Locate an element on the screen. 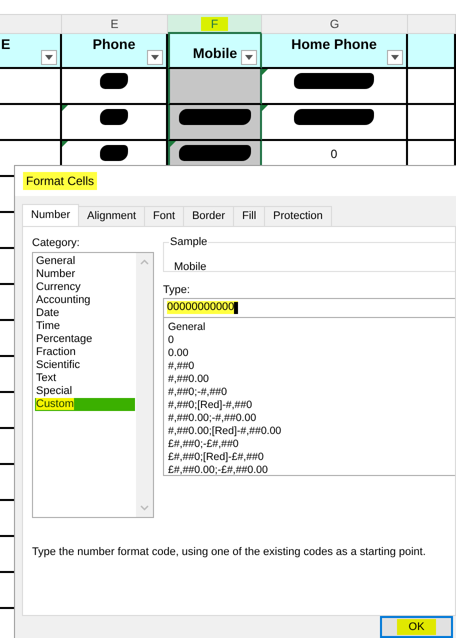 This screenshot has height=638, width=456. category-item: Date is located at coordinates (85, 313).